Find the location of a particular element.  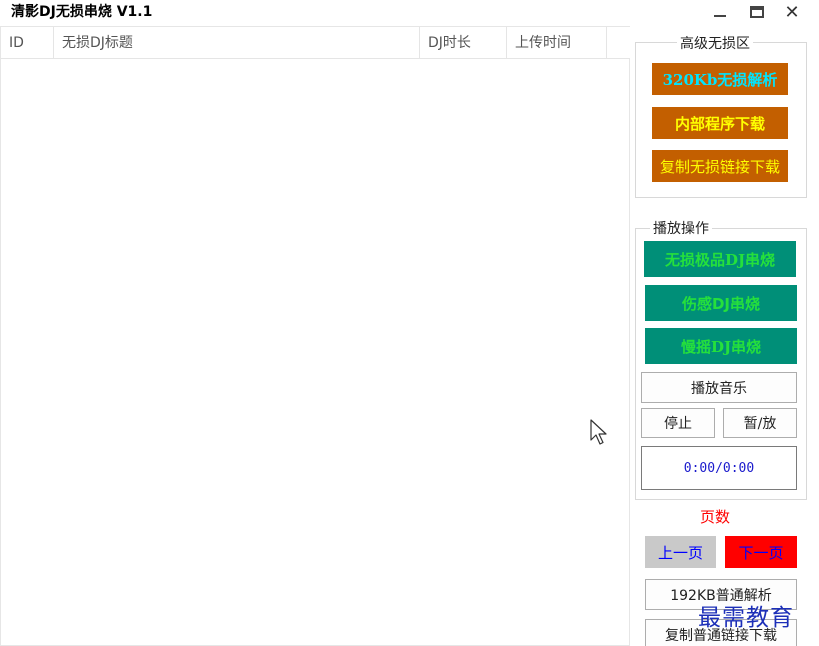

advanced-group-title: 高级无损区 is located at coordinates (715, 43).